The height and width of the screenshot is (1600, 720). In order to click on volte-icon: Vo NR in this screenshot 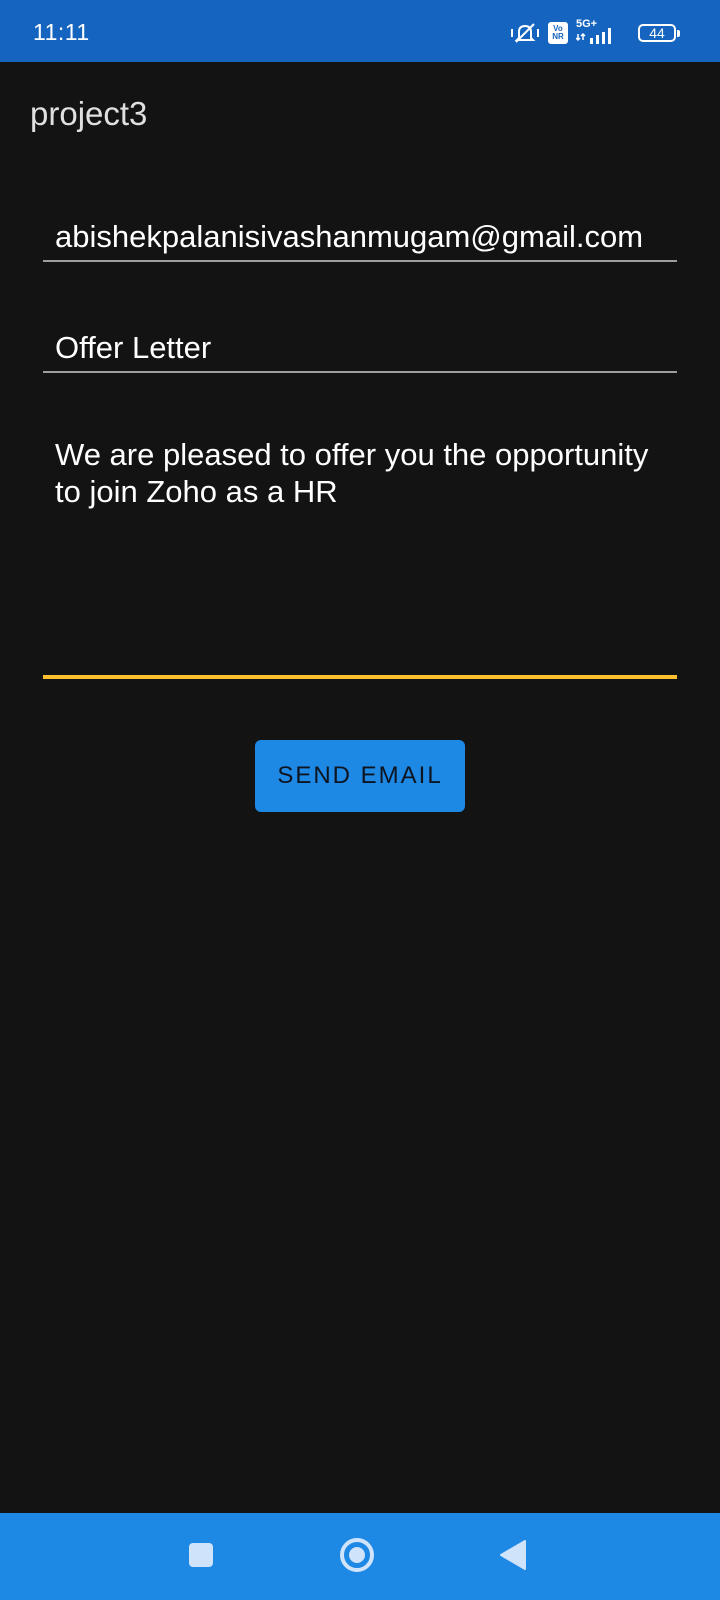, I will do `click(558, 33)`.